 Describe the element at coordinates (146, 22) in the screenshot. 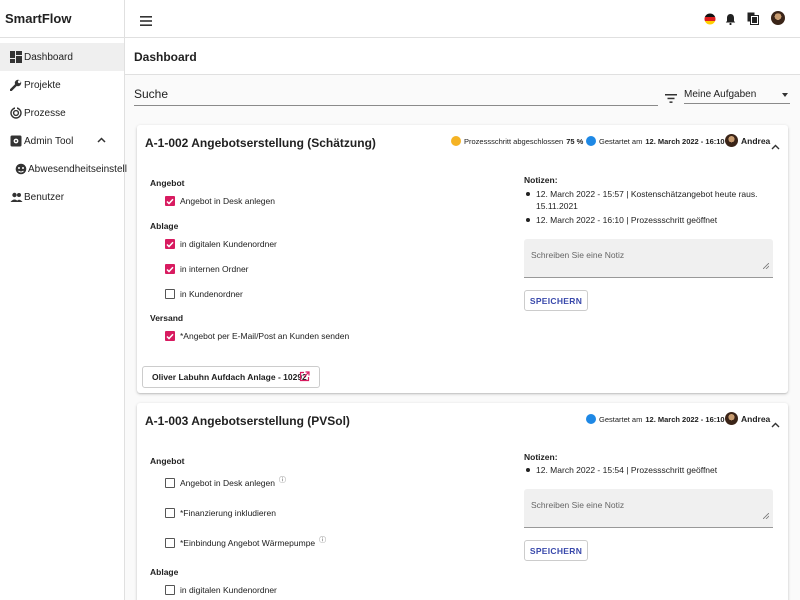

I see `menu-icon` at that location.